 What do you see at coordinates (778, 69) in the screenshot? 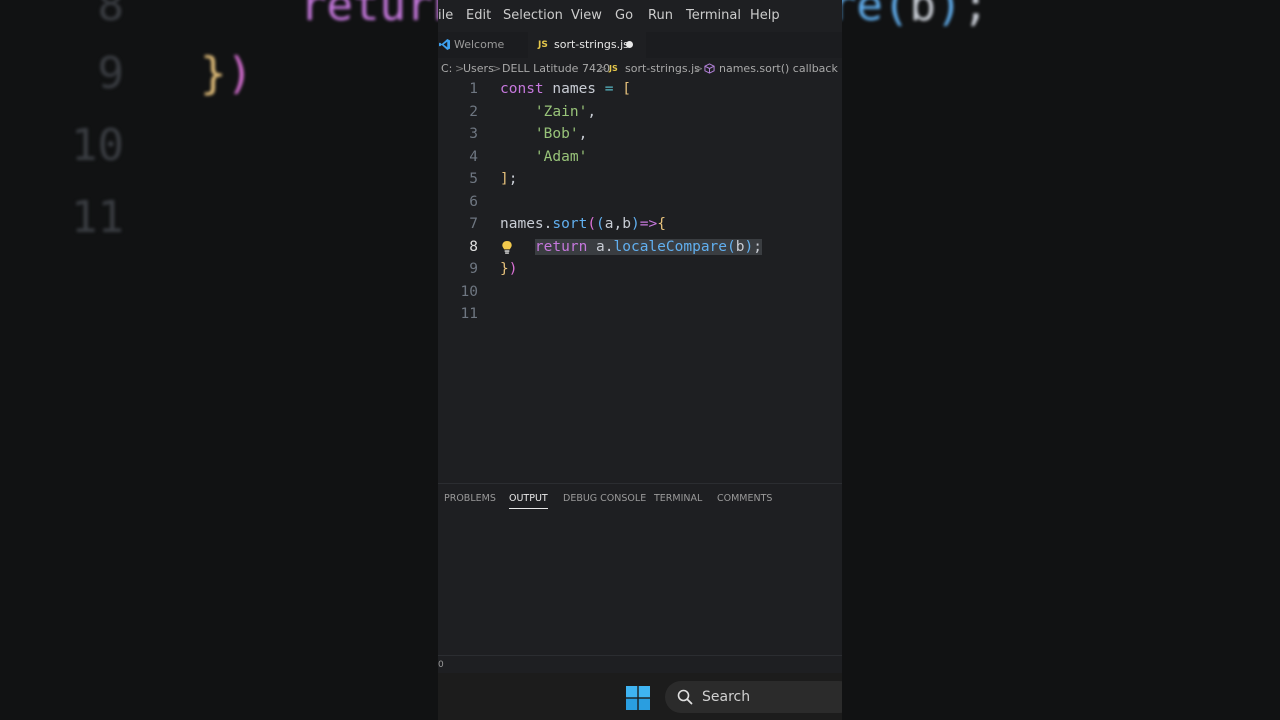
I see `breadcrumb-symbol: names.sort() callback` at bounding box center [778, 69].